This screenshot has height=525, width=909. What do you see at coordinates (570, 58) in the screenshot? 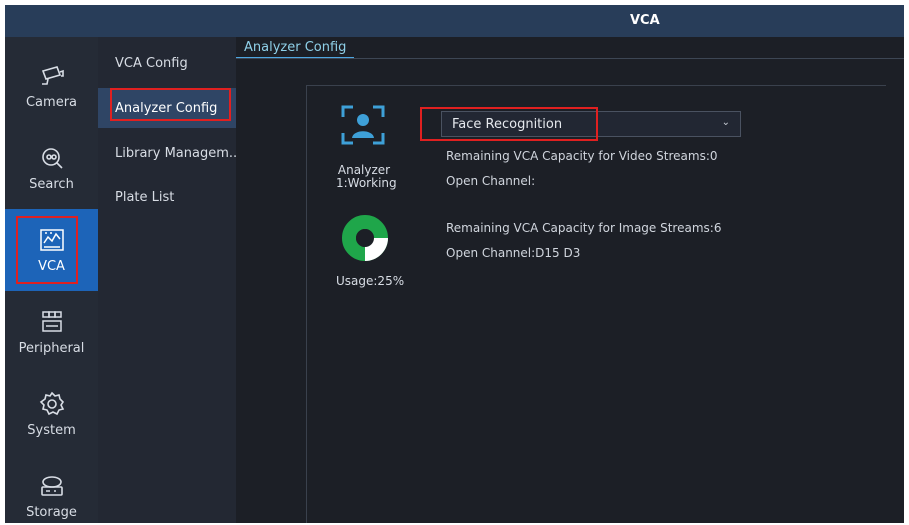
I see `tab-divider` at bounding box center [570, 58].